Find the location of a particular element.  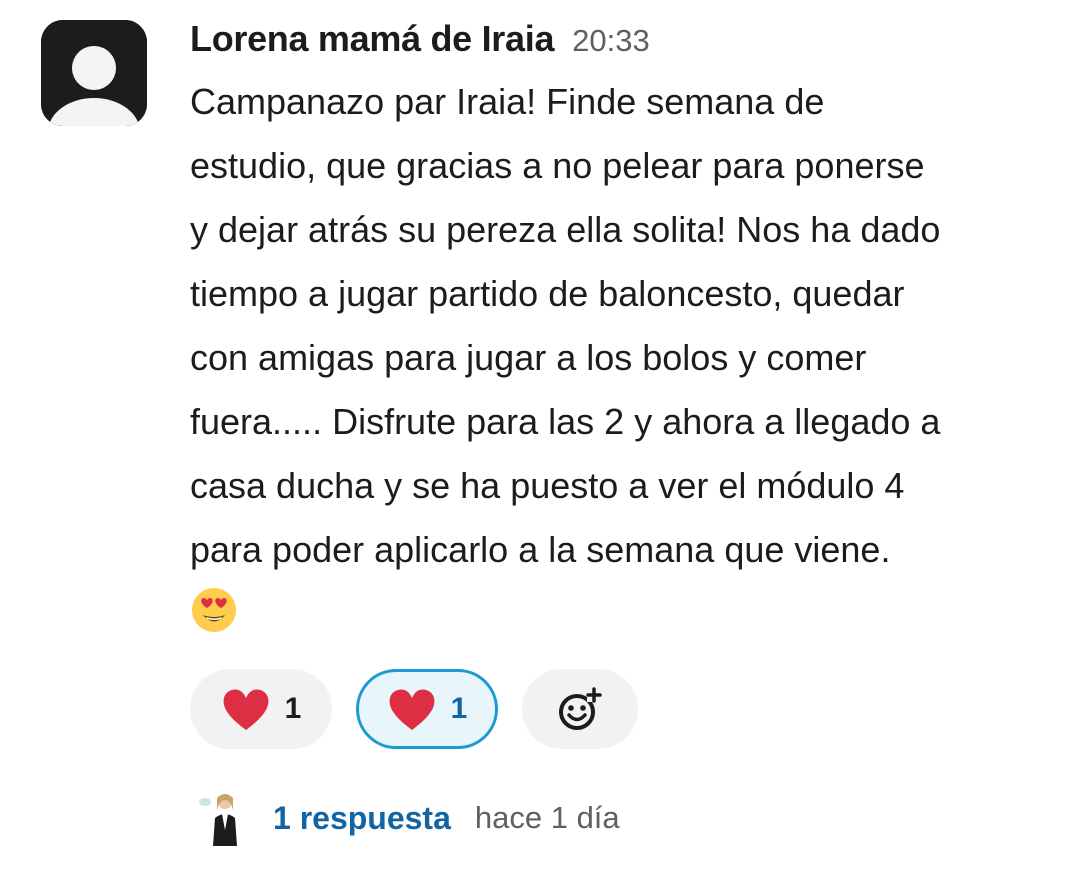

replier-avatar is located at coordinates (223, 818).